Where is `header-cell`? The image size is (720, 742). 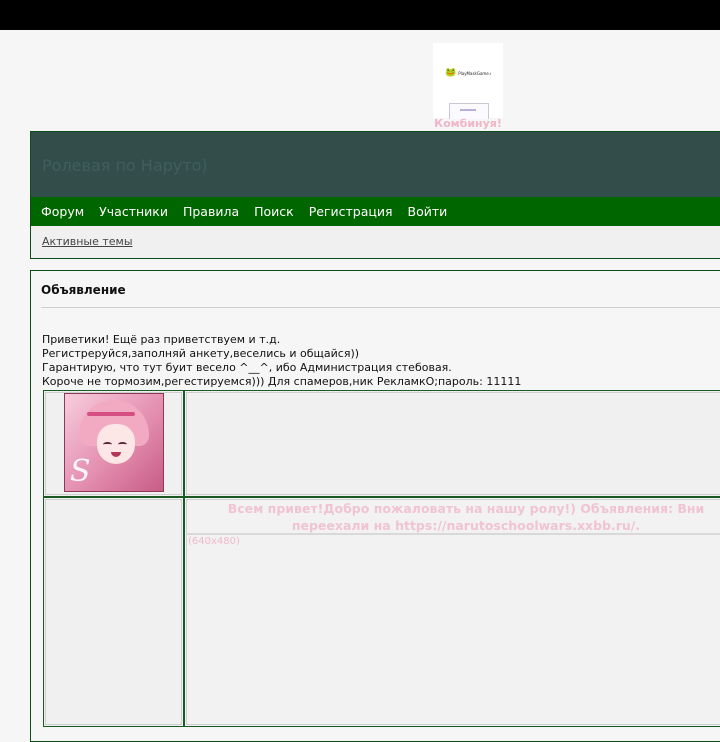
header-cell is located at coordinates (452, 443).